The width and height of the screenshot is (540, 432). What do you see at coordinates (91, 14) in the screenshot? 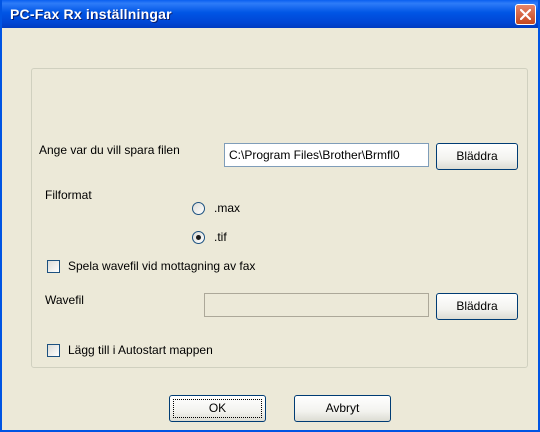
I see `window-title: PC-Fax Rx inställningar` at bounding box center [91, 14].